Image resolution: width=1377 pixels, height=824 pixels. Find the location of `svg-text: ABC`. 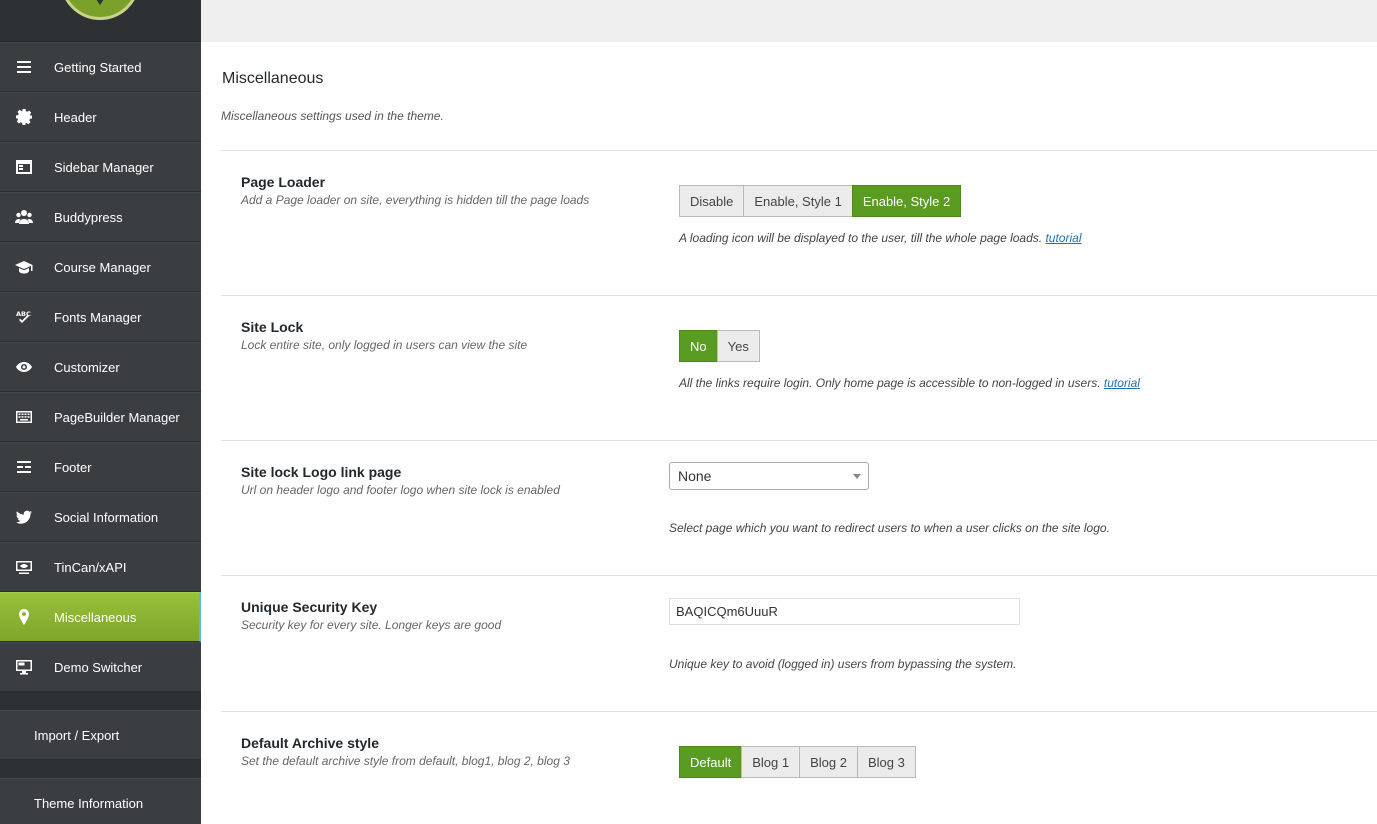

svg-text: ABC is located at coordinates (23, 314).